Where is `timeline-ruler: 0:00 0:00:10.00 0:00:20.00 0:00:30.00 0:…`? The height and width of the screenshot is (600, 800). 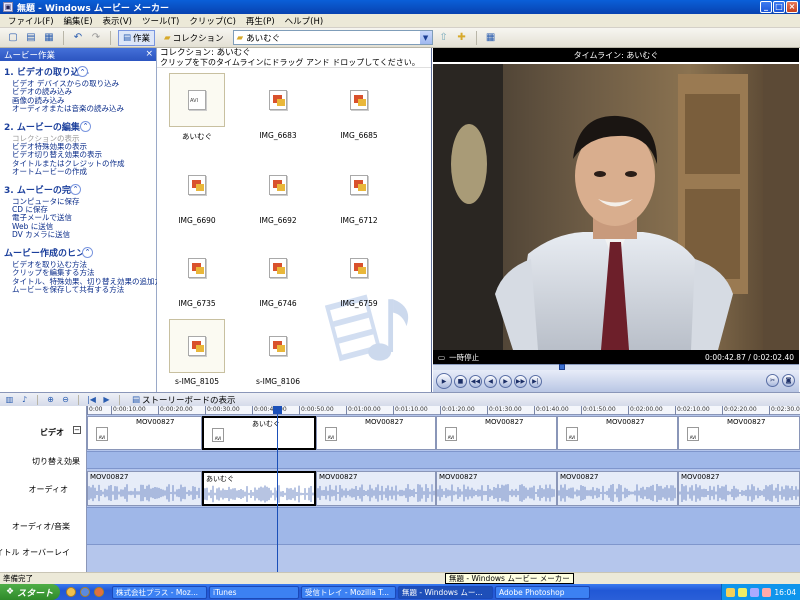 timeline-ruler: 0:00 0:00:10.00 0:00:20.00 0:00:30.00 0:… is located at coordinates (443, 410).